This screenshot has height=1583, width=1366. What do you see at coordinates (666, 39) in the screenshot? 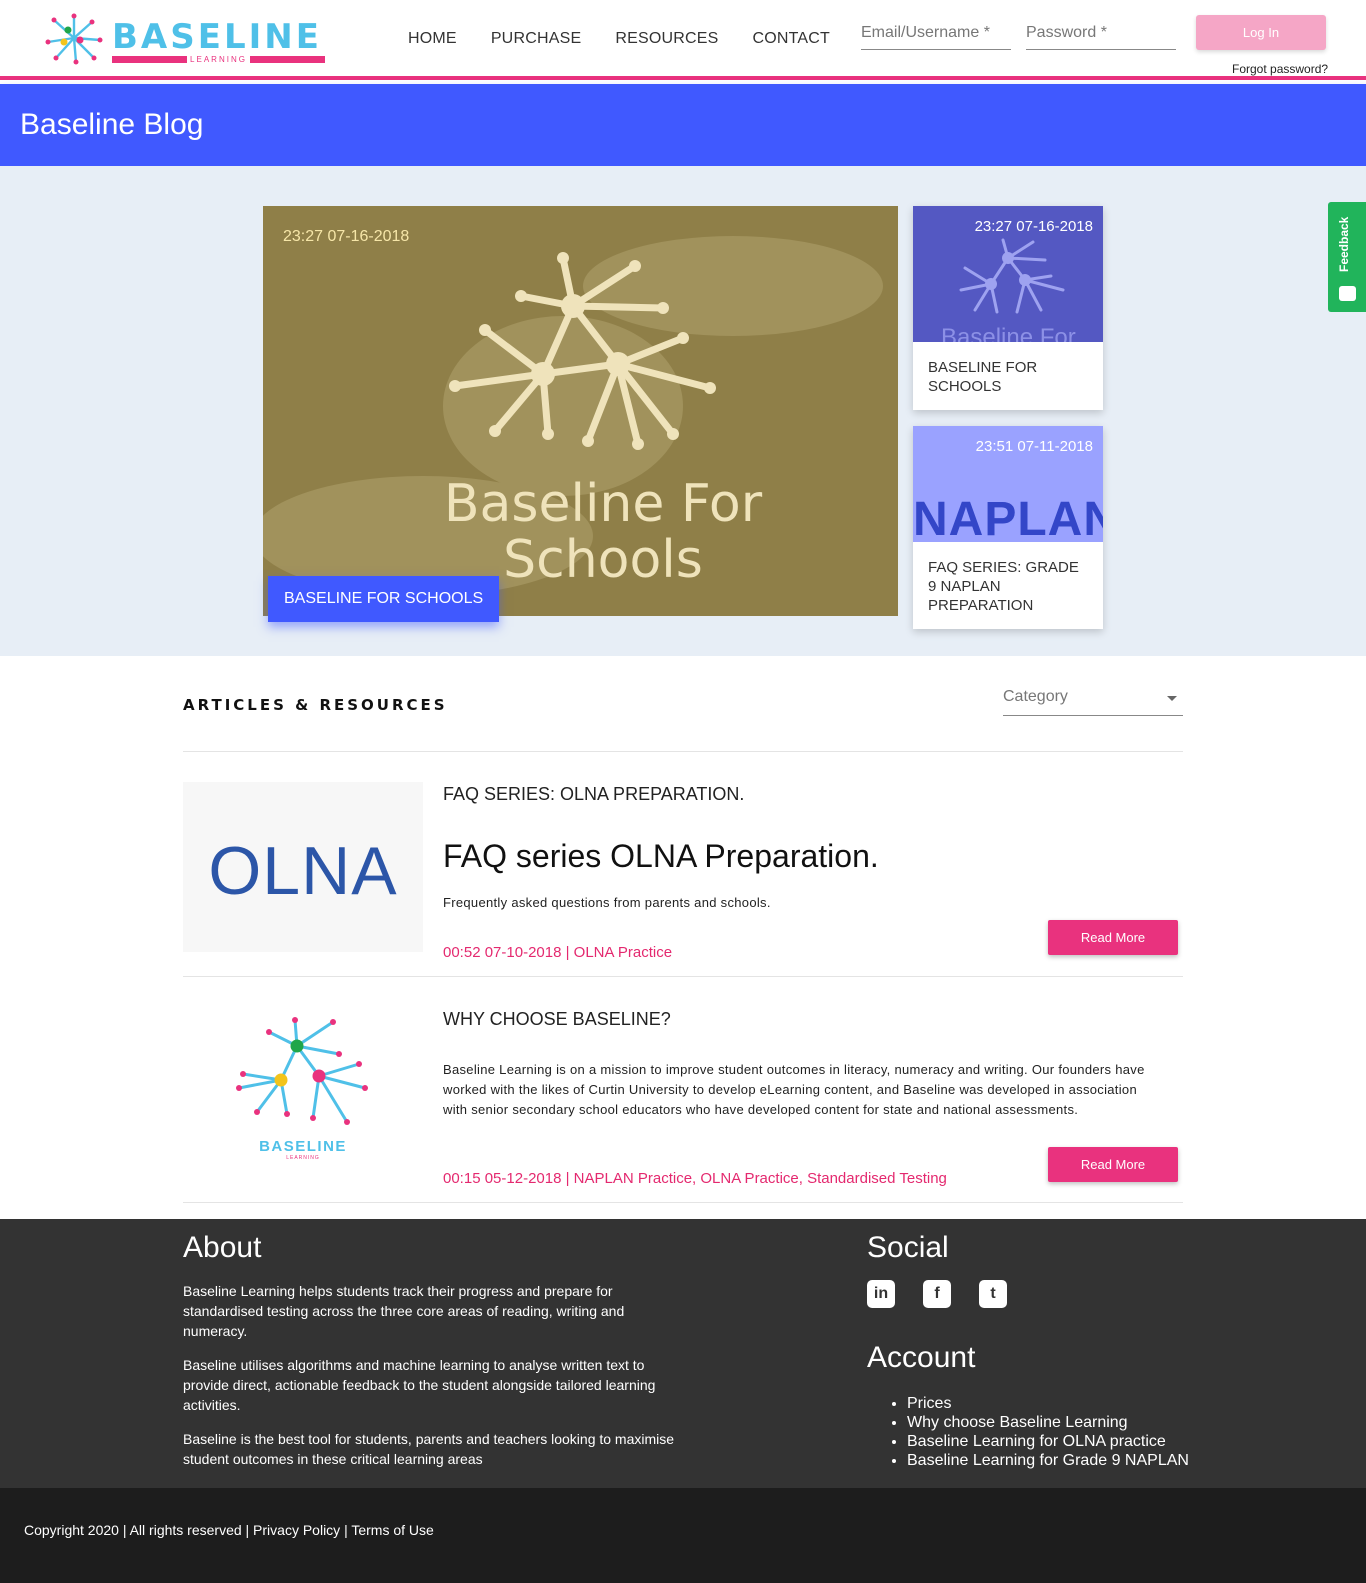
I see `nav-resources-link: RESOURCES` at bounding box center [666, 39].